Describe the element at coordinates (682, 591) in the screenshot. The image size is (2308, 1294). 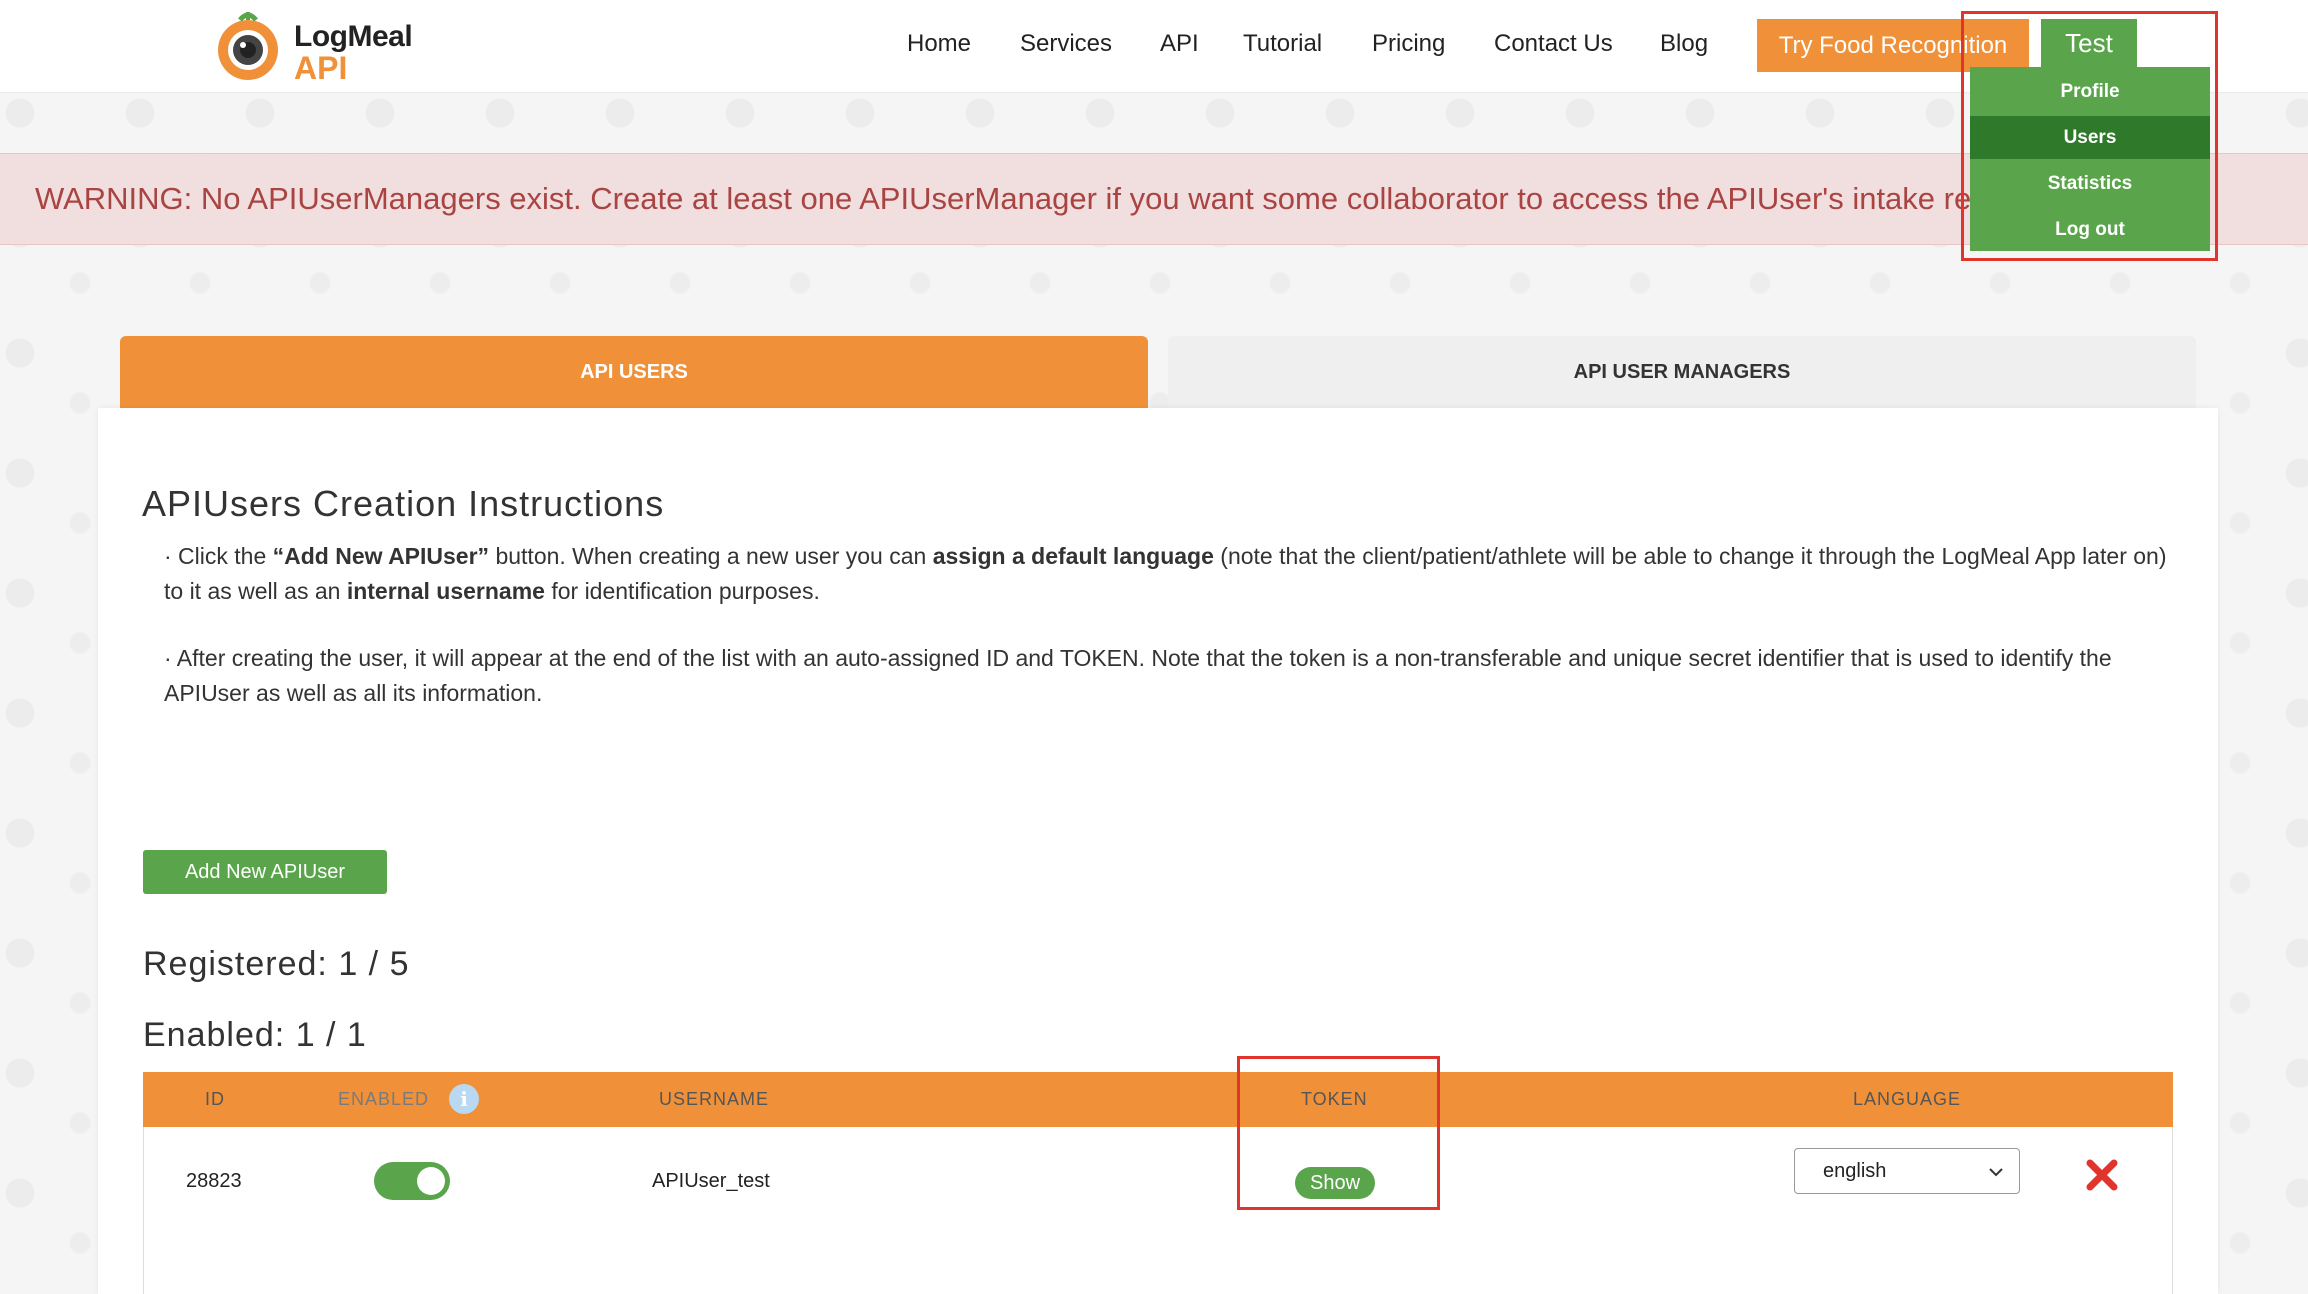
I see `instr-text: for identification purposes.` at that location.